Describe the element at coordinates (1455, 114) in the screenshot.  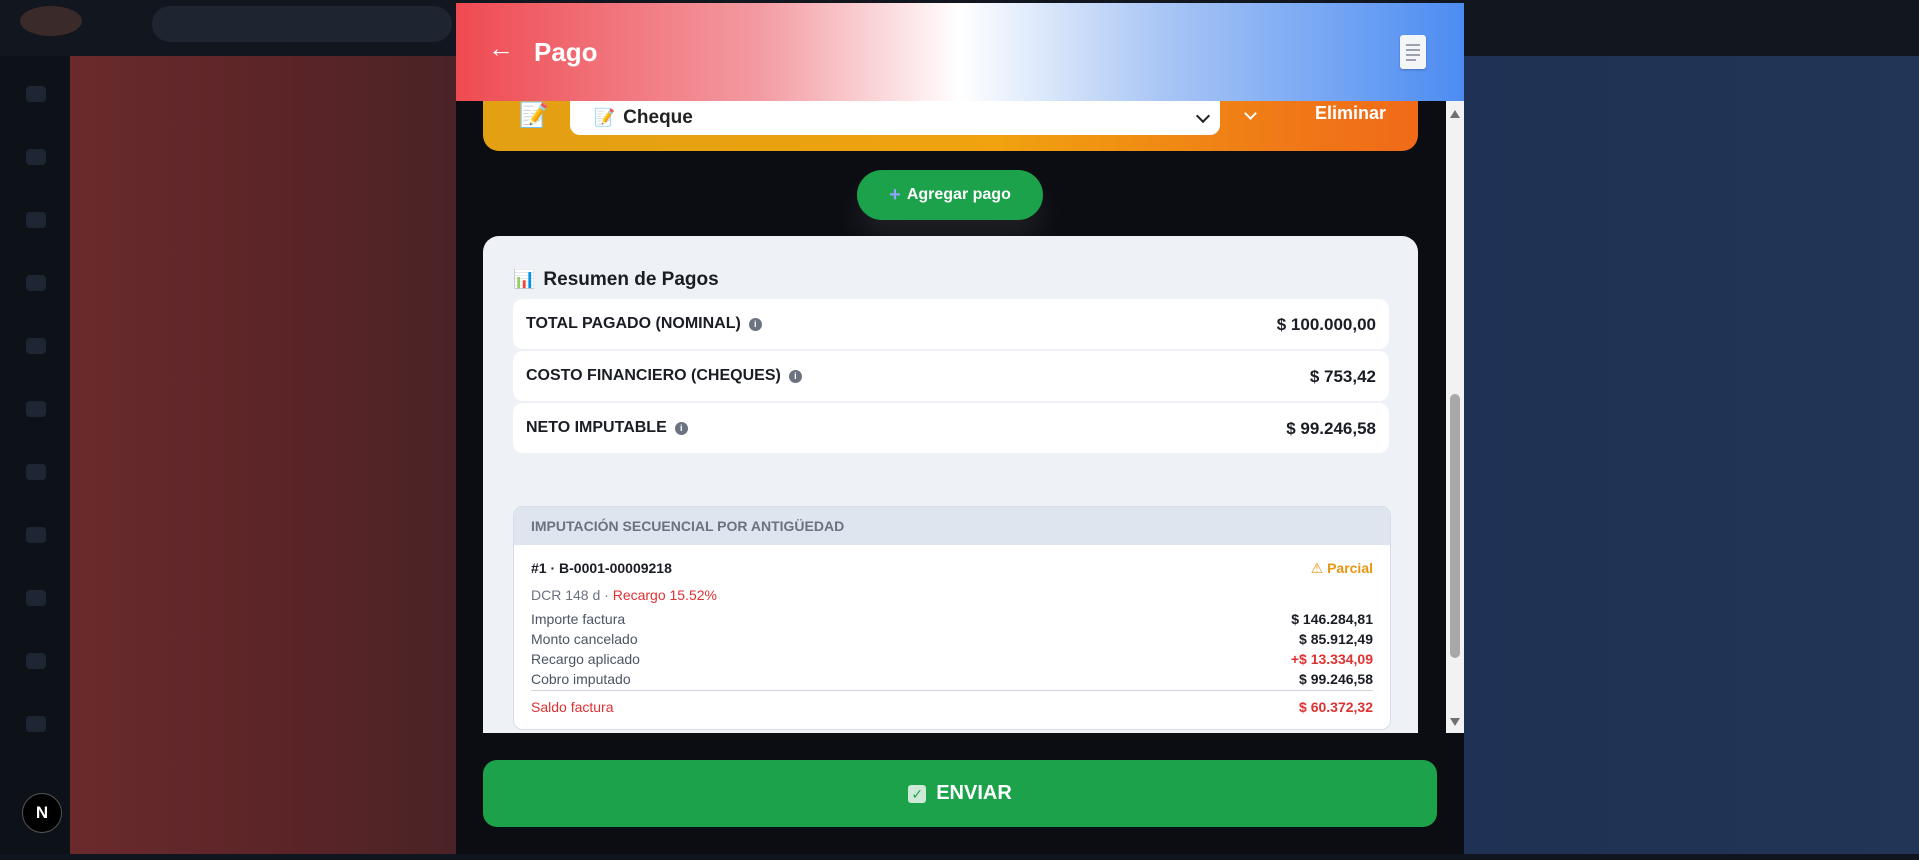
I see `scroll-up-arrow-icon` at that location.